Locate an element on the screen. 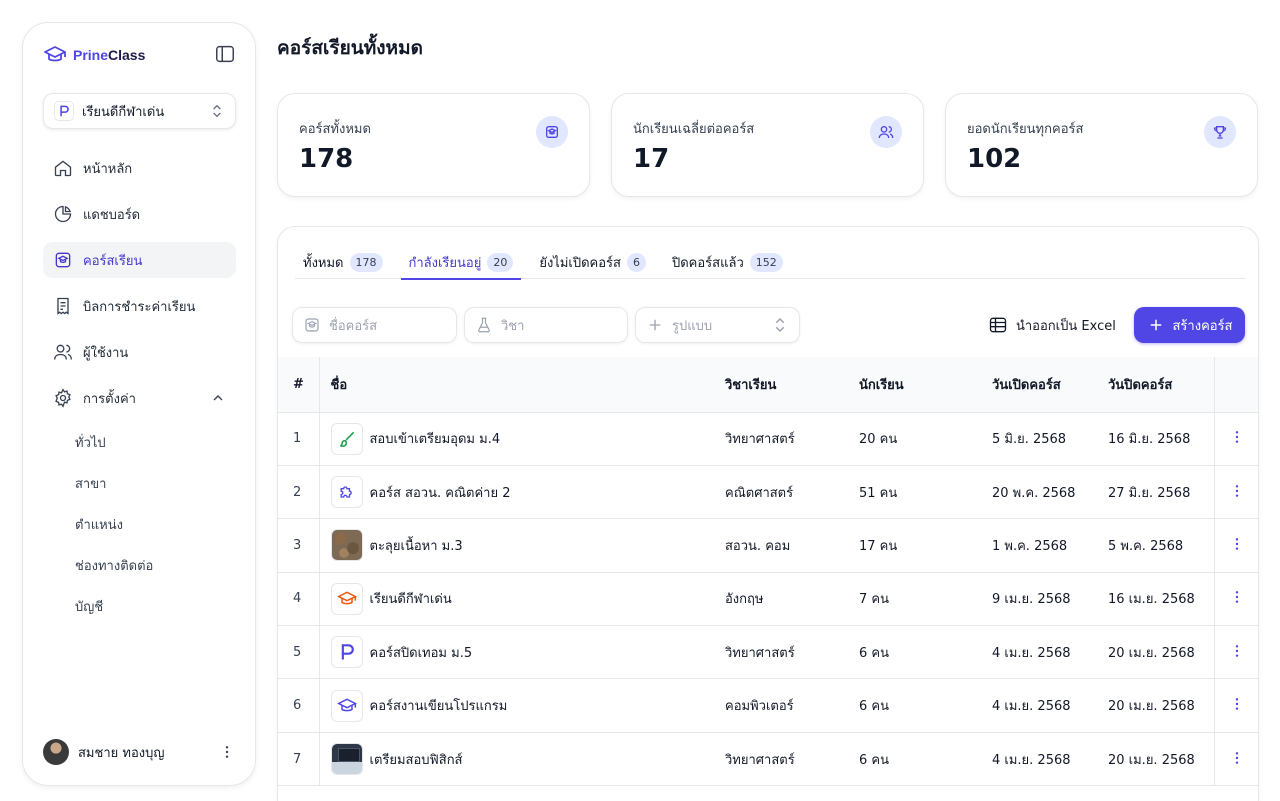 The image size is (1280, 801). user-menu-button is located at coordinates (227, 752).